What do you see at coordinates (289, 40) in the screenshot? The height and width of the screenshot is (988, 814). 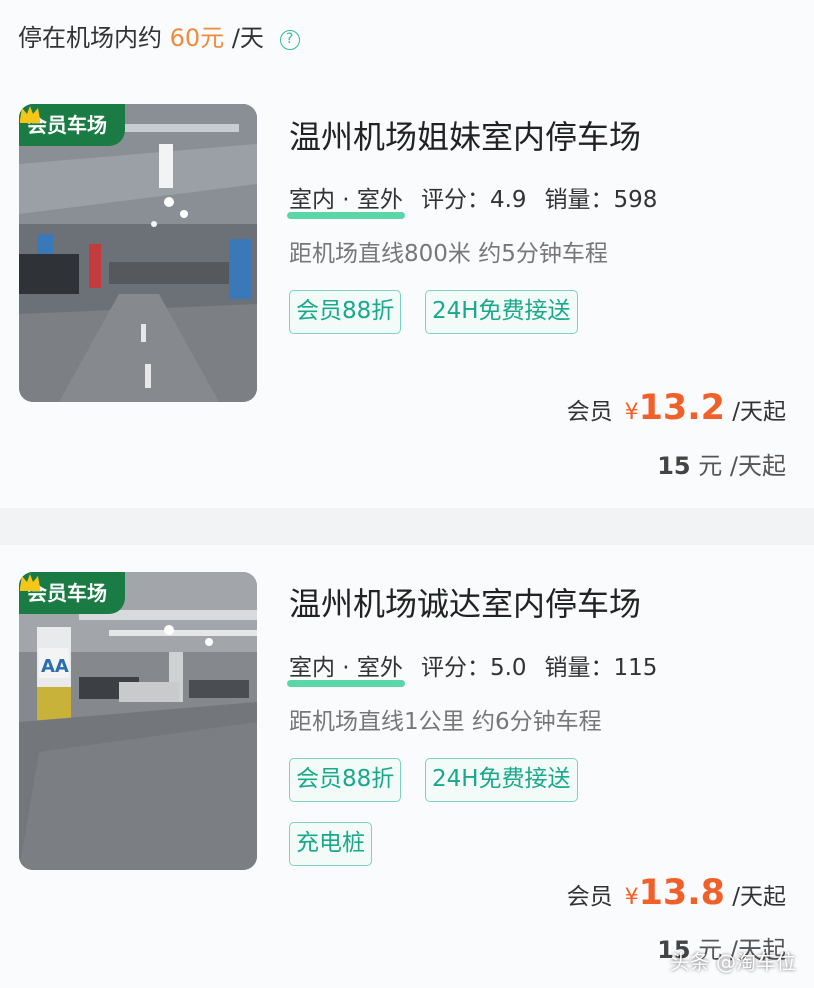 I see `help-icon: ?` at bounding box center [289, 40].